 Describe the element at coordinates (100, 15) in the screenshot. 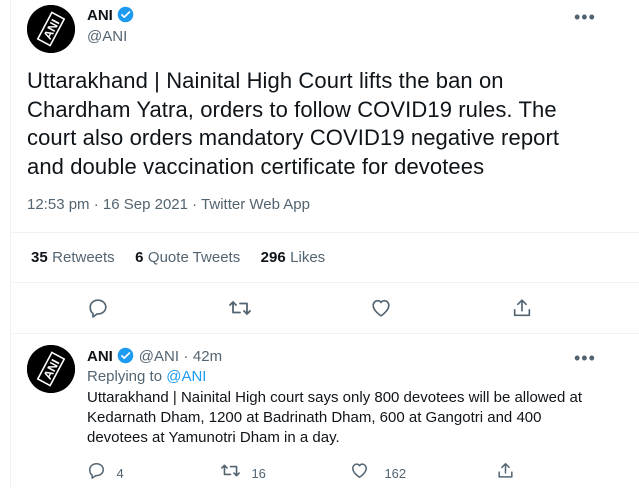

I see `author-name: ANI` at that location.